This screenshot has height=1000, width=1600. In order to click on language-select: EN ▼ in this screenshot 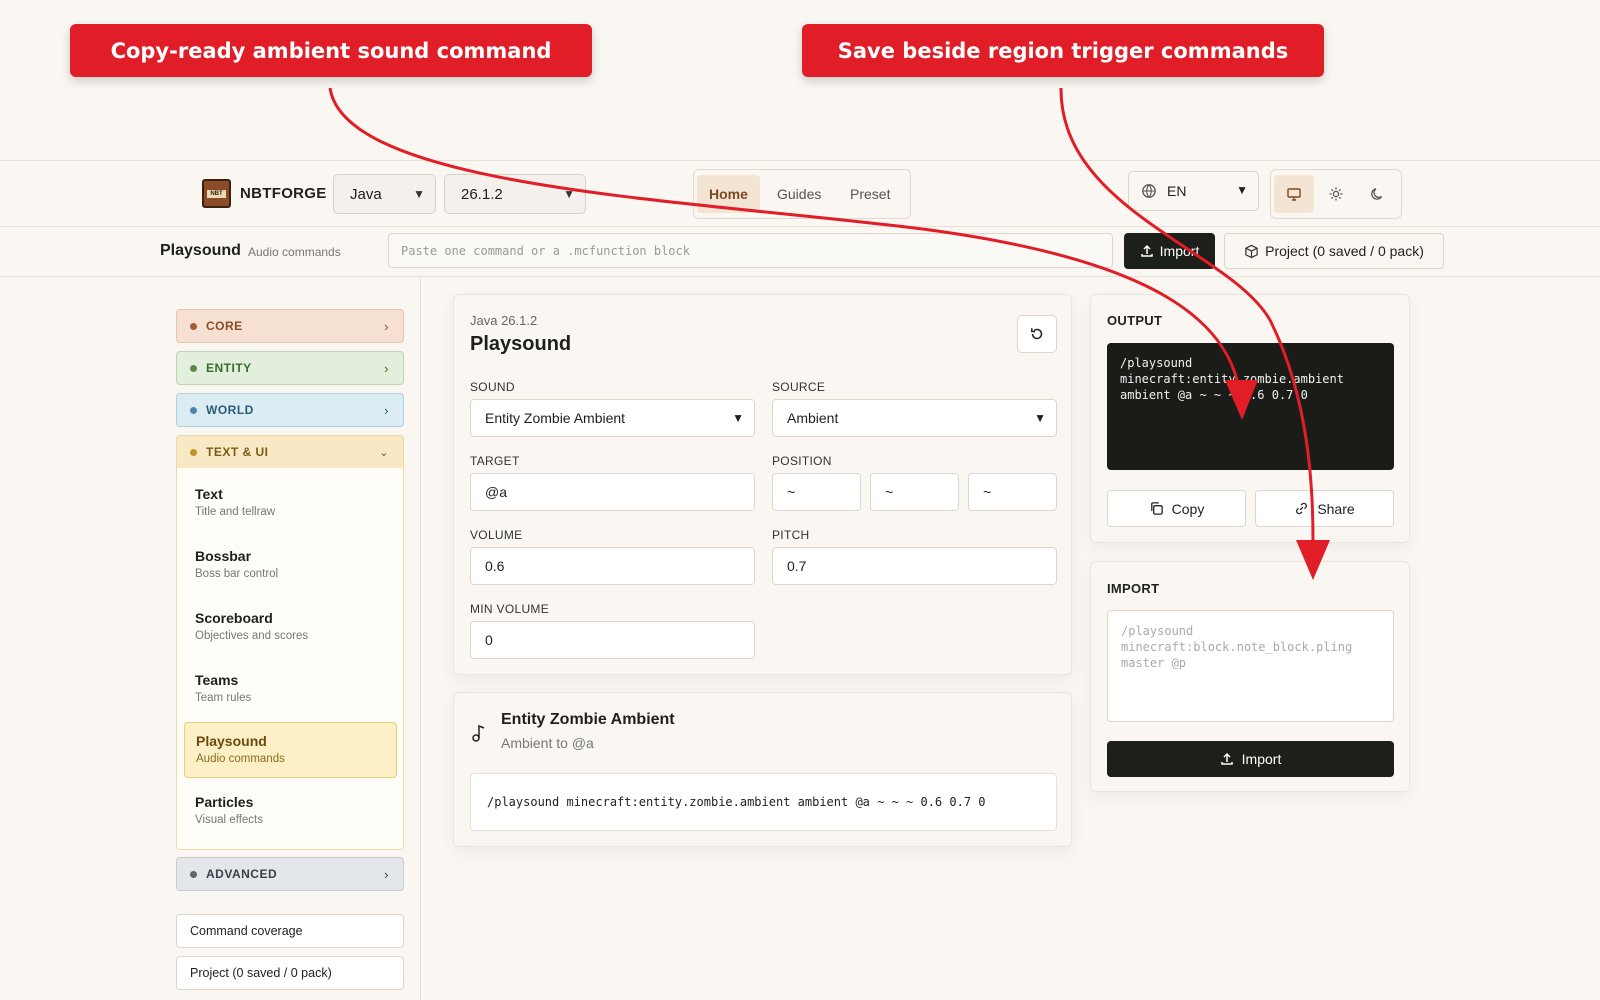, I will do `click(1193, 191)`.